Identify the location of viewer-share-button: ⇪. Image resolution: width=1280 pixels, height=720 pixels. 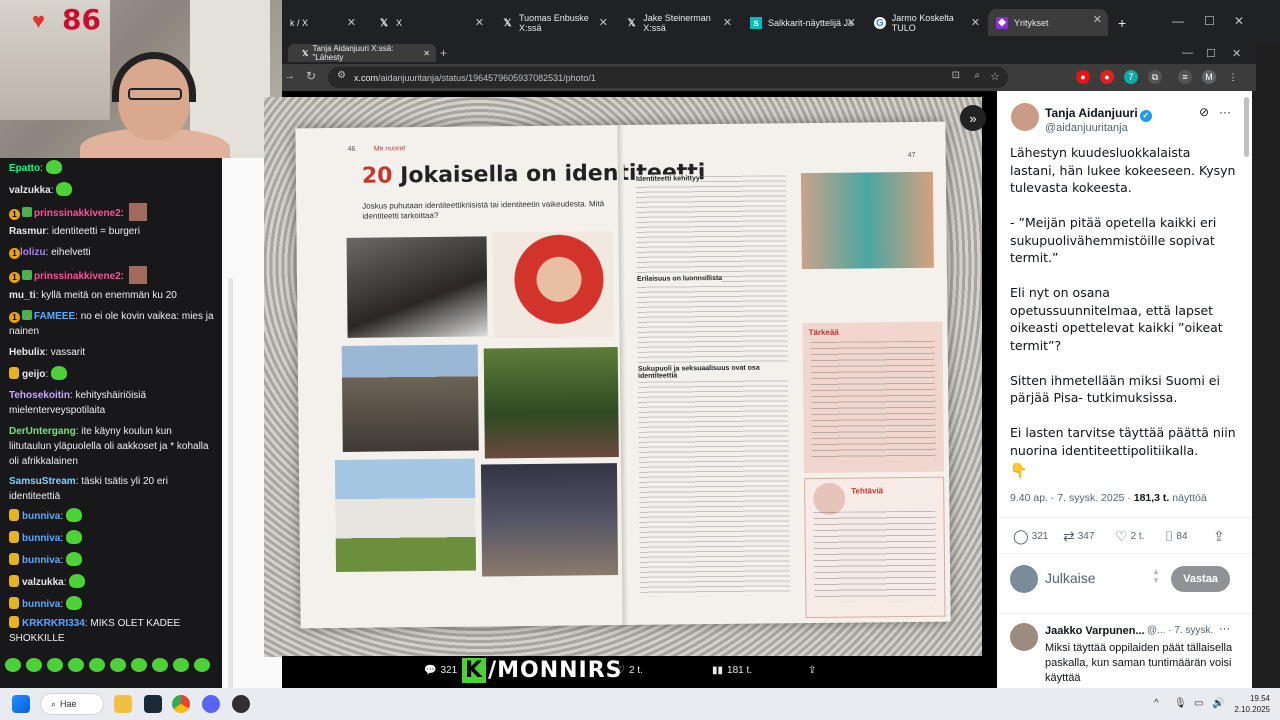
(812, 670).